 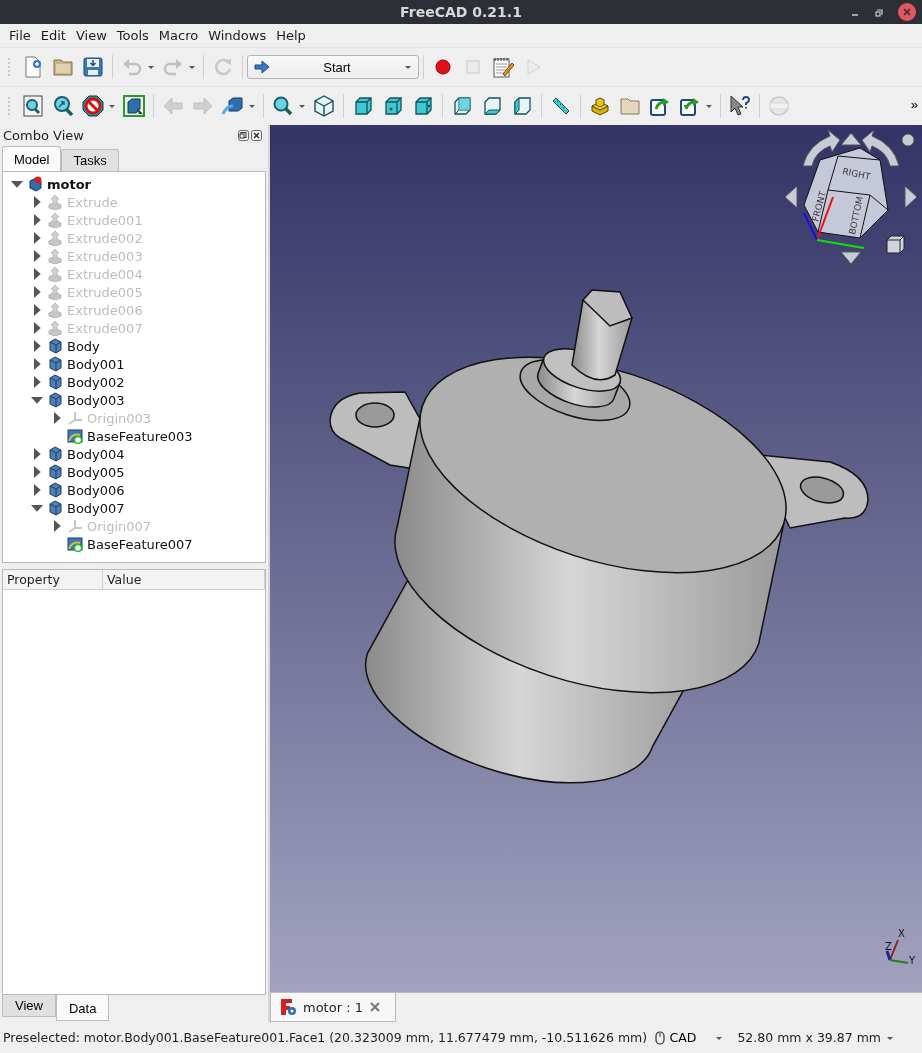 I want to click on tree-item: Body004, so click(x=96, y=454).